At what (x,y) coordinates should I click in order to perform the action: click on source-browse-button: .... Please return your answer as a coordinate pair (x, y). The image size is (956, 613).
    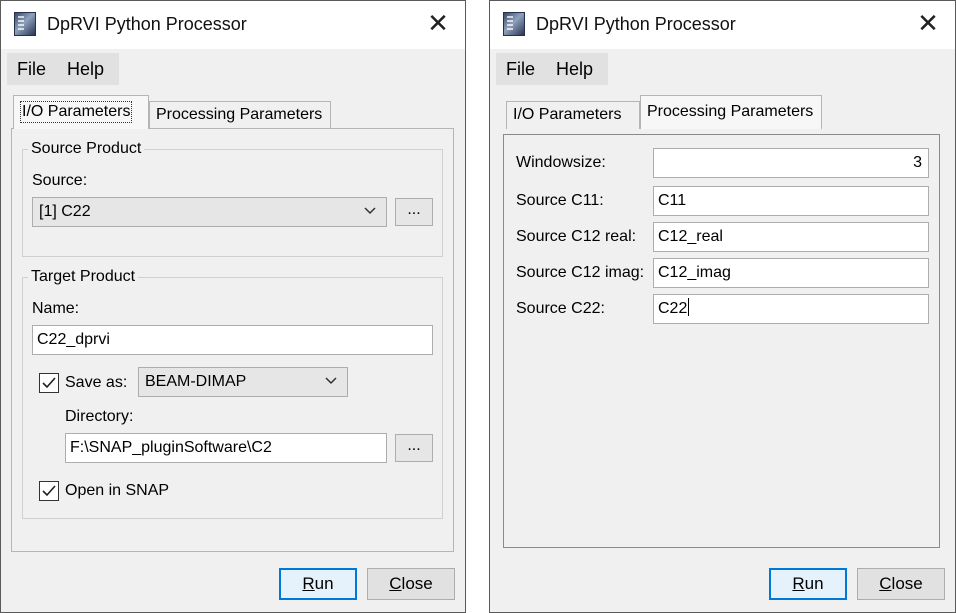
    Looking at the image, I should click on (414, 212).